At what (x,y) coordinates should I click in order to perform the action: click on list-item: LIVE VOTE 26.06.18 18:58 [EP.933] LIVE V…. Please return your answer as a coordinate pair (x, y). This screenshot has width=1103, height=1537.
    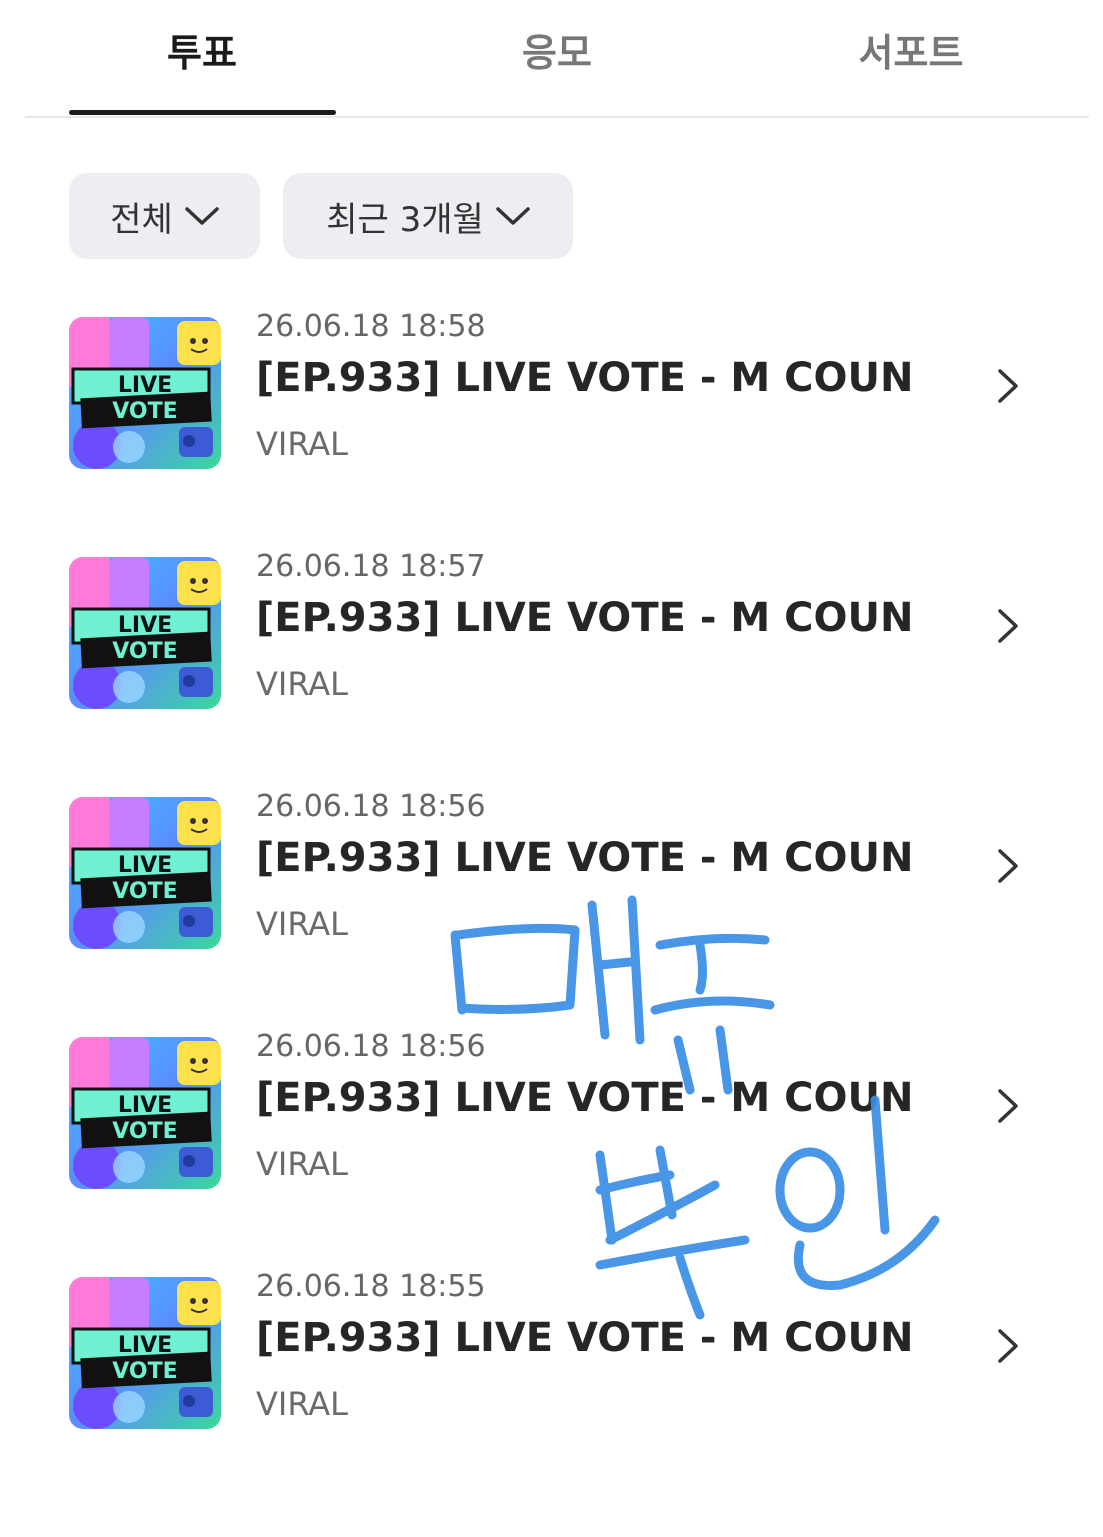
    Looking at the image, I should click on (551, 409).